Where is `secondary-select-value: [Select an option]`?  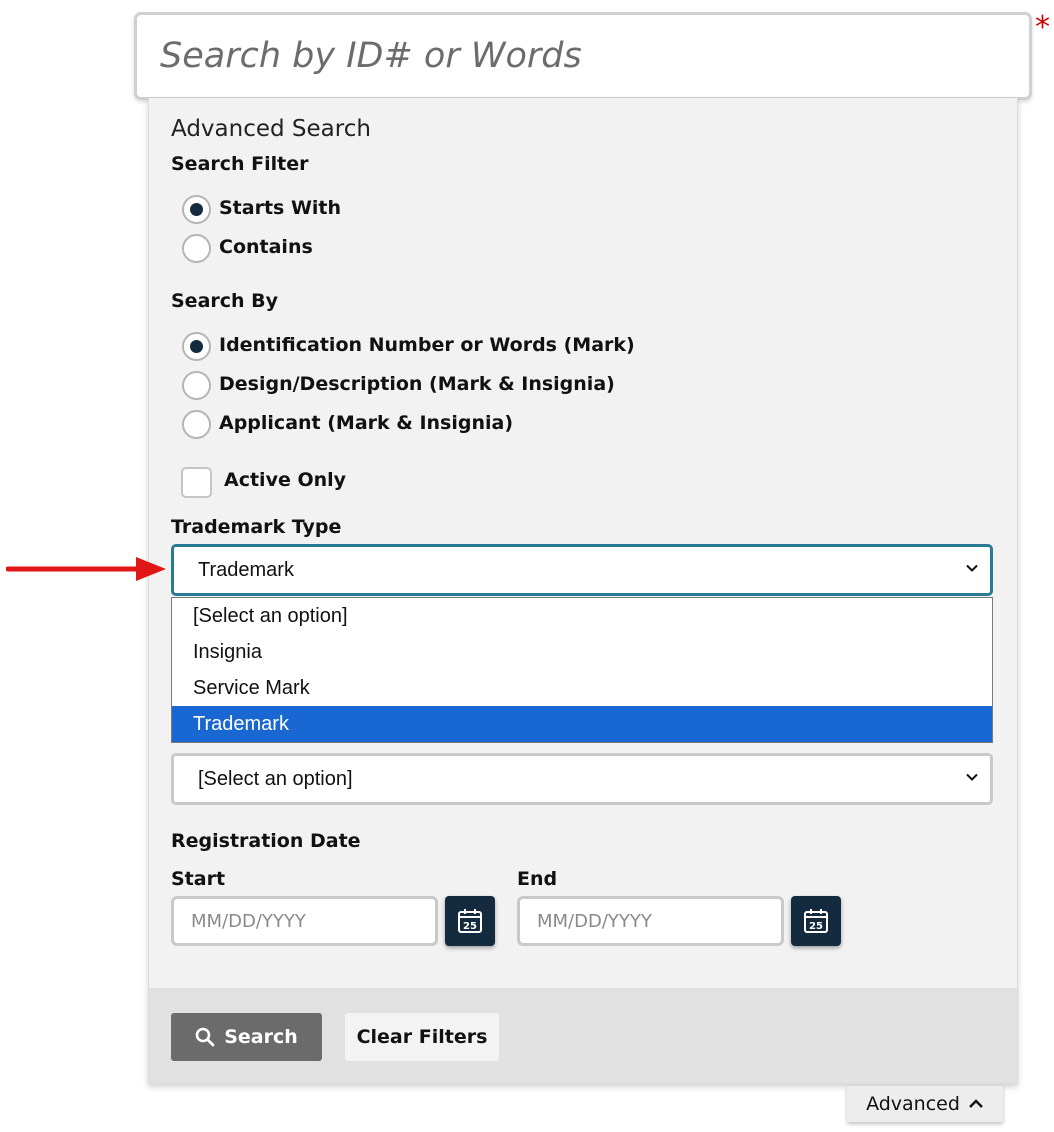
secondary-select-value: [Select an option] is located at coordinates (275, 778).